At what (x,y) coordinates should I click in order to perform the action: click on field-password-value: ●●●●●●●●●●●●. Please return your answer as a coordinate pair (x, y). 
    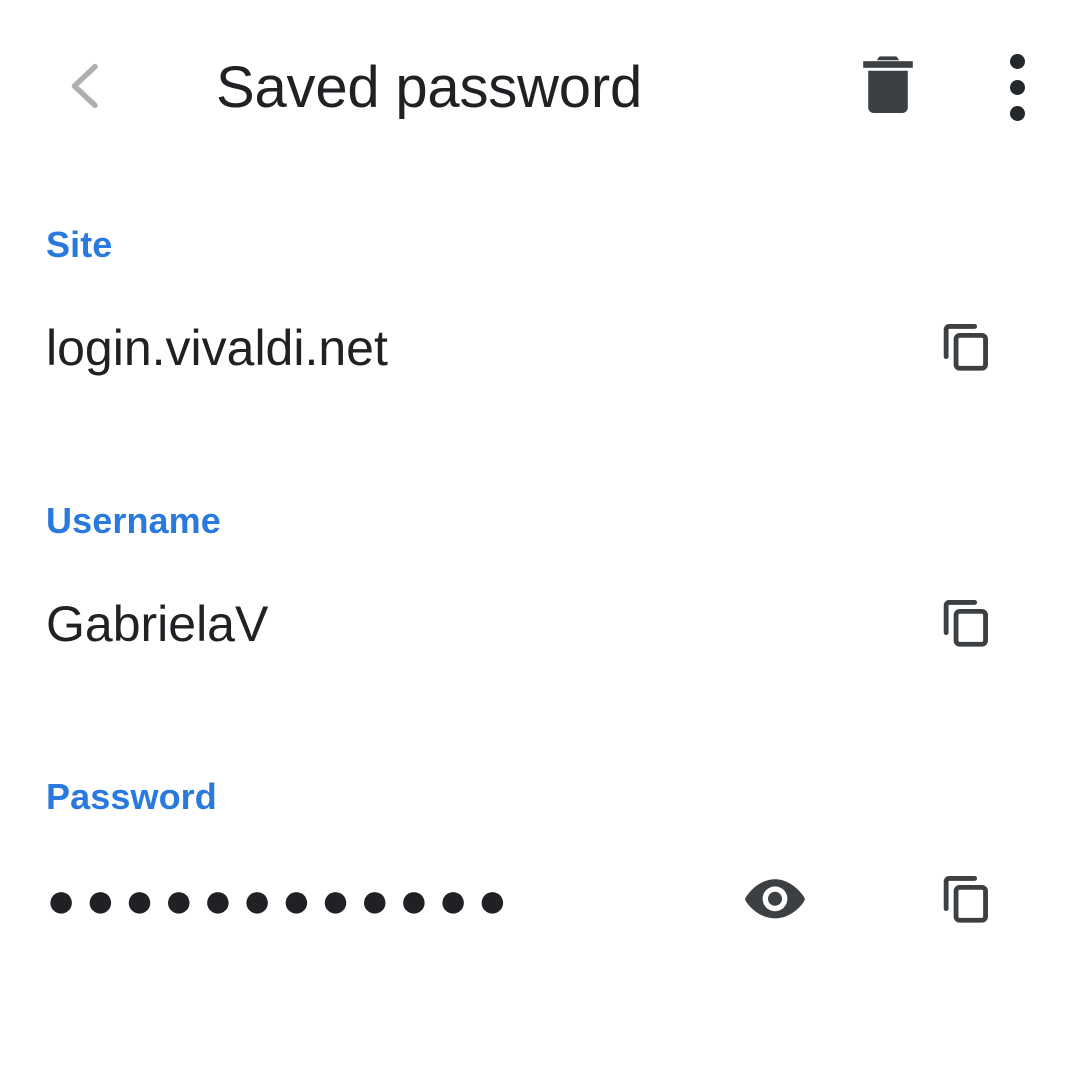
    Looking at the image, I should click on (281, 900).